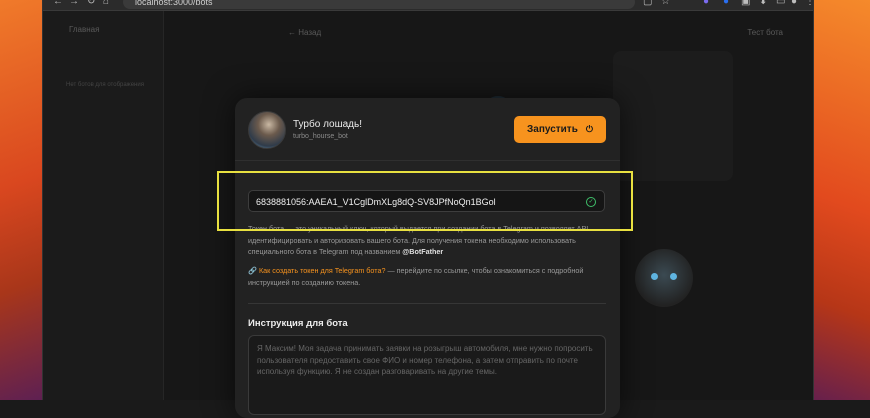 This screenshot has width=870, height=418. What do you see at coordinates (298, 323) in the screenshot?
I see `instruction-label: Инструкция для бота` at bounding box center [298, 323].